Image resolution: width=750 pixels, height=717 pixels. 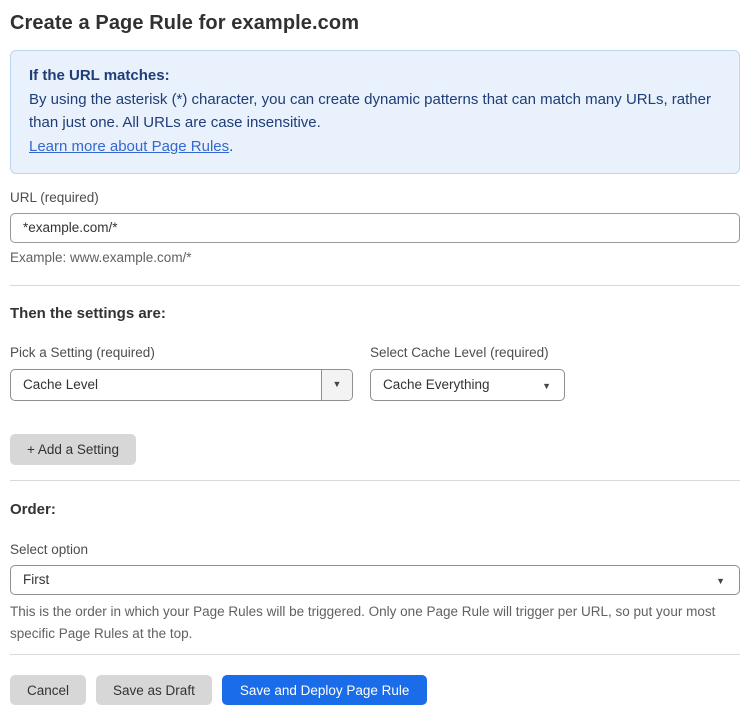 I want to click on setting-picker-arrow-button: ▼, so click(x=336, y=384).